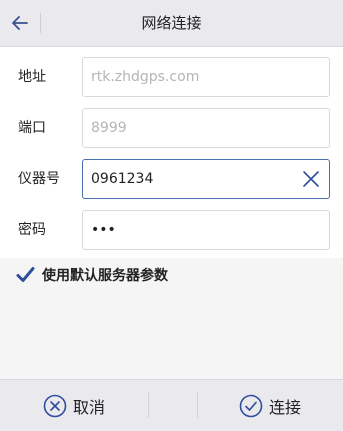 Image resolution: width=343 pixels, height=431 pixels. Describe the element at coordinates (122, 179) in the screenshot. I see `device-id-value: 0961234` at that location.